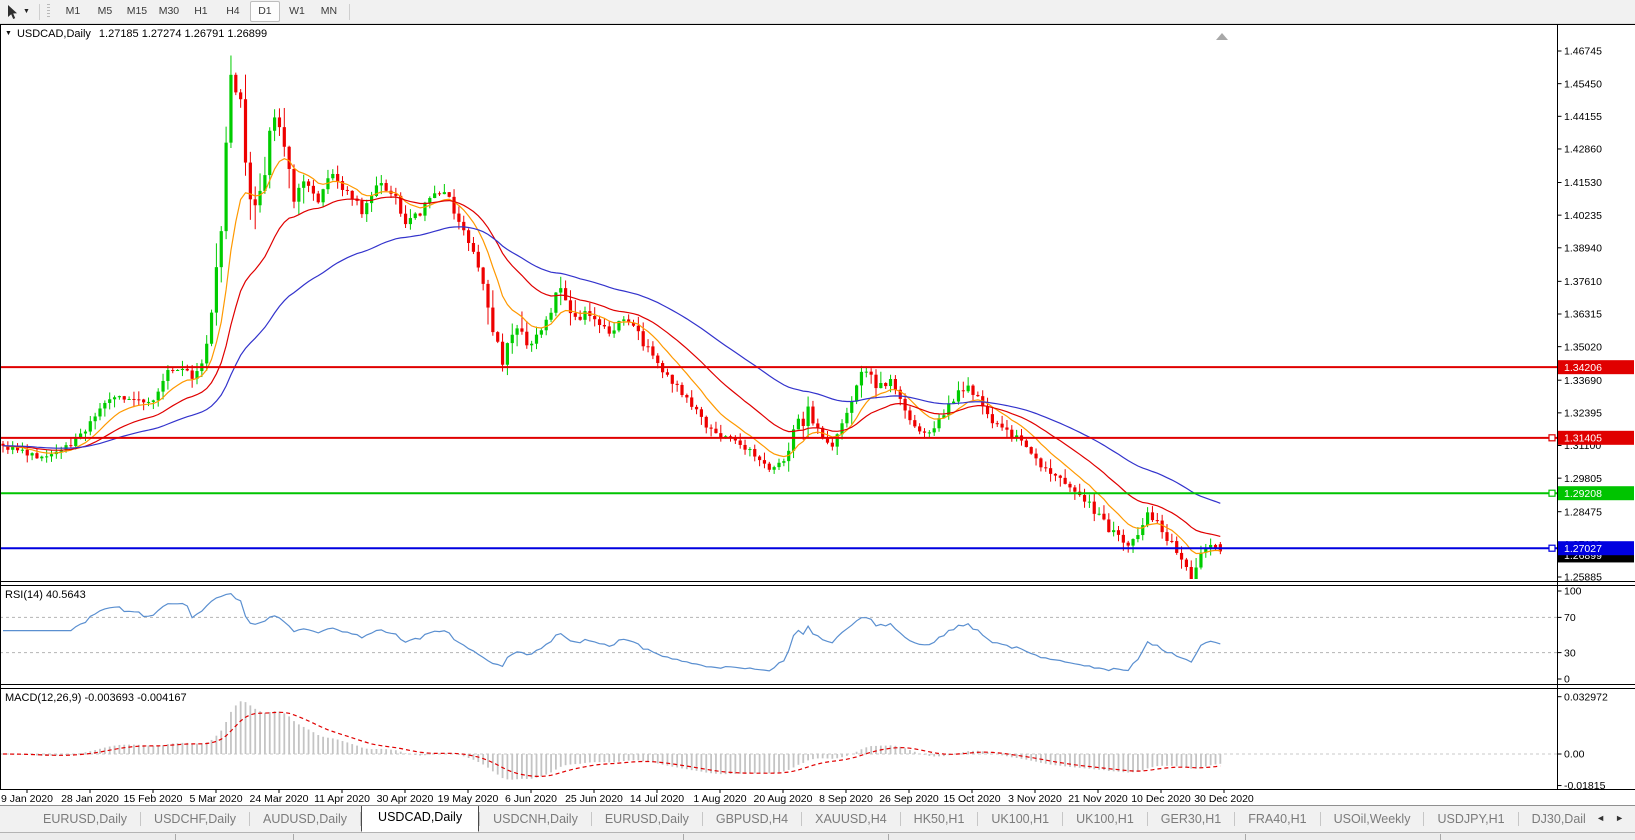 This screenshot has height=840, width=1635. What do you see at coordinates (817, 12) in the screenshot?
I see `top-toolbar: ▼ M1 M5 M15 M30 H1 H4 D1 W1 MN` at bounding box center [817, 12].